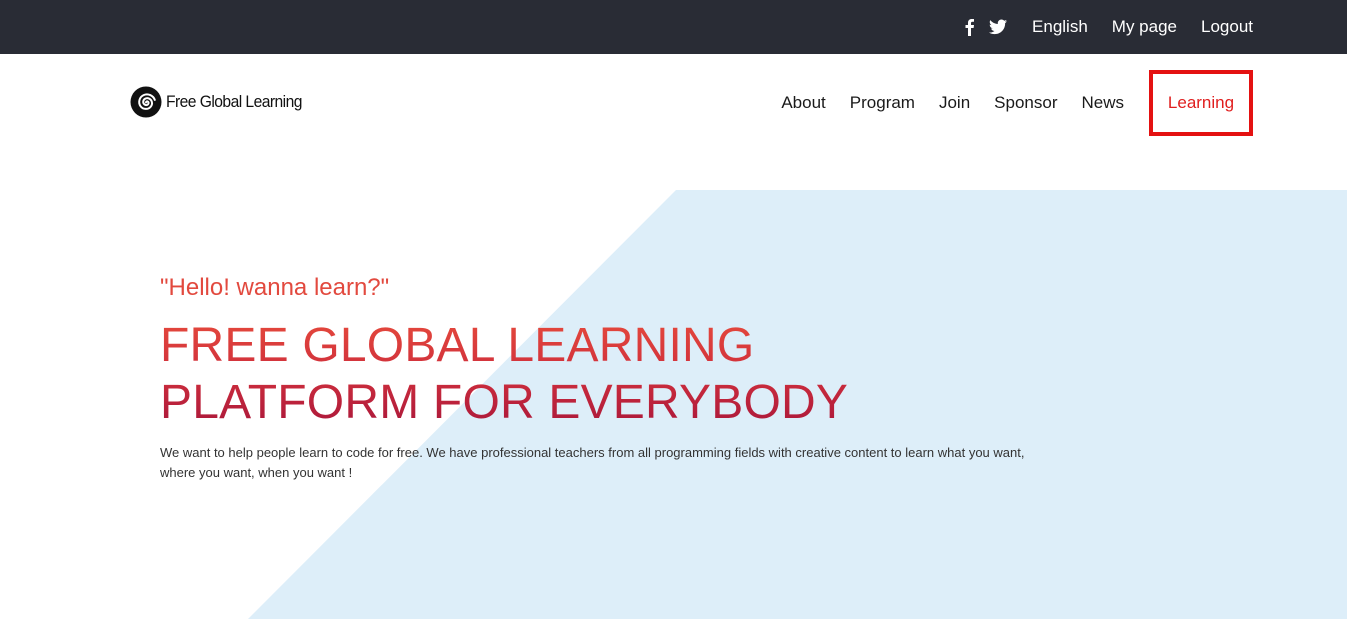  Describe the element at coordinates (1060, 27) in the screenshot. I see `language-link: English` at that location.